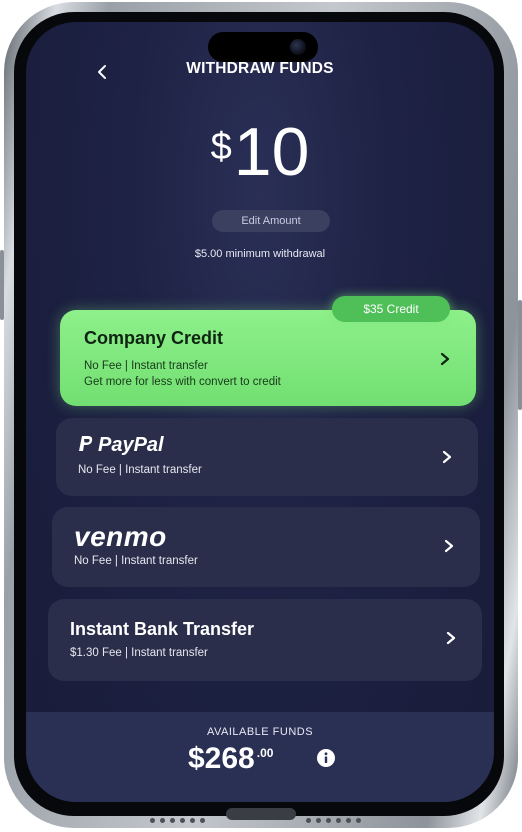  What do you see at coordinates (261, 814) in the screenshot?
I see `charging-port` at bounding box center [261, 814].